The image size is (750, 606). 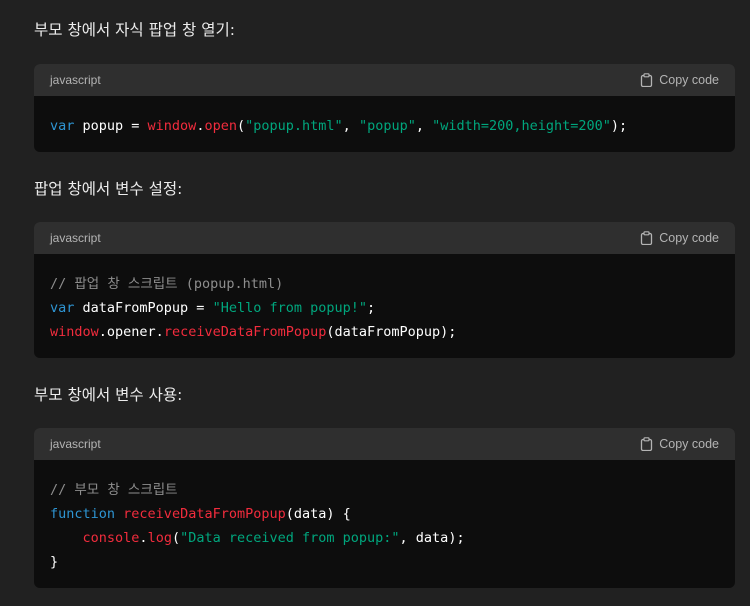 What do you see at coordinates (114, 490) in the screenshot?
I see `code-token: // 부모 창 스크립트` at bounding box center [114, 490].